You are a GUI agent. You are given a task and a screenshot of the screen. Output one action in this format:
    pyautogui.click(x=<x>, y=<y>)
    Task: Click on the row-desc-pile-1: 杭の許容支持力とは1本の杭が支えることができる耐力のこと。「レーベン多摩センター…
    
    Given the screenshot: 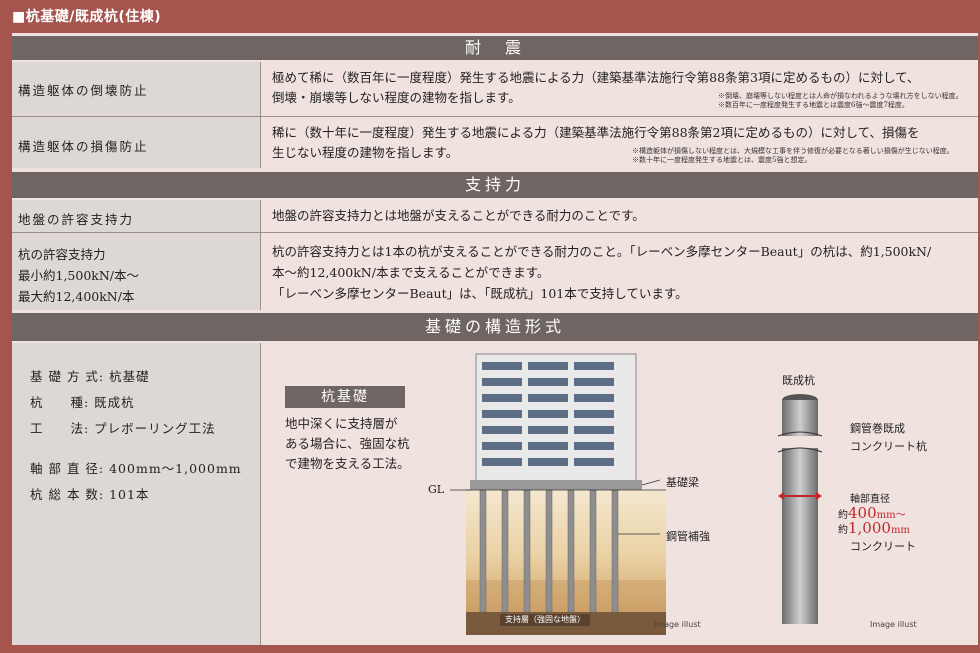 What is the action you would take?
    pyautogui.click(x=602, y=251)
    